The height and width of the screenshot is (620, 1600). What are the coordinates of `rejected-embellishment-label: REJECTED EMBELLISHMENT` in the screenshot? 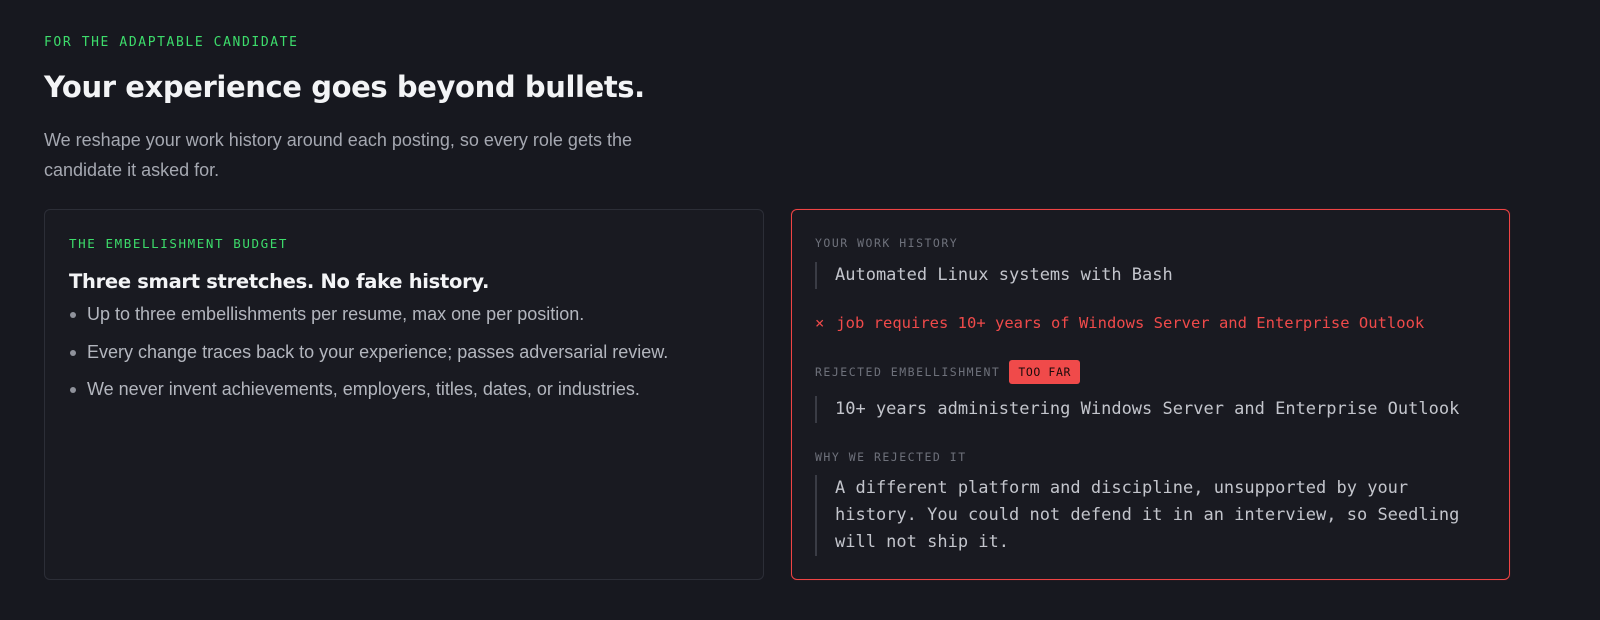 It's located at (908, 372).